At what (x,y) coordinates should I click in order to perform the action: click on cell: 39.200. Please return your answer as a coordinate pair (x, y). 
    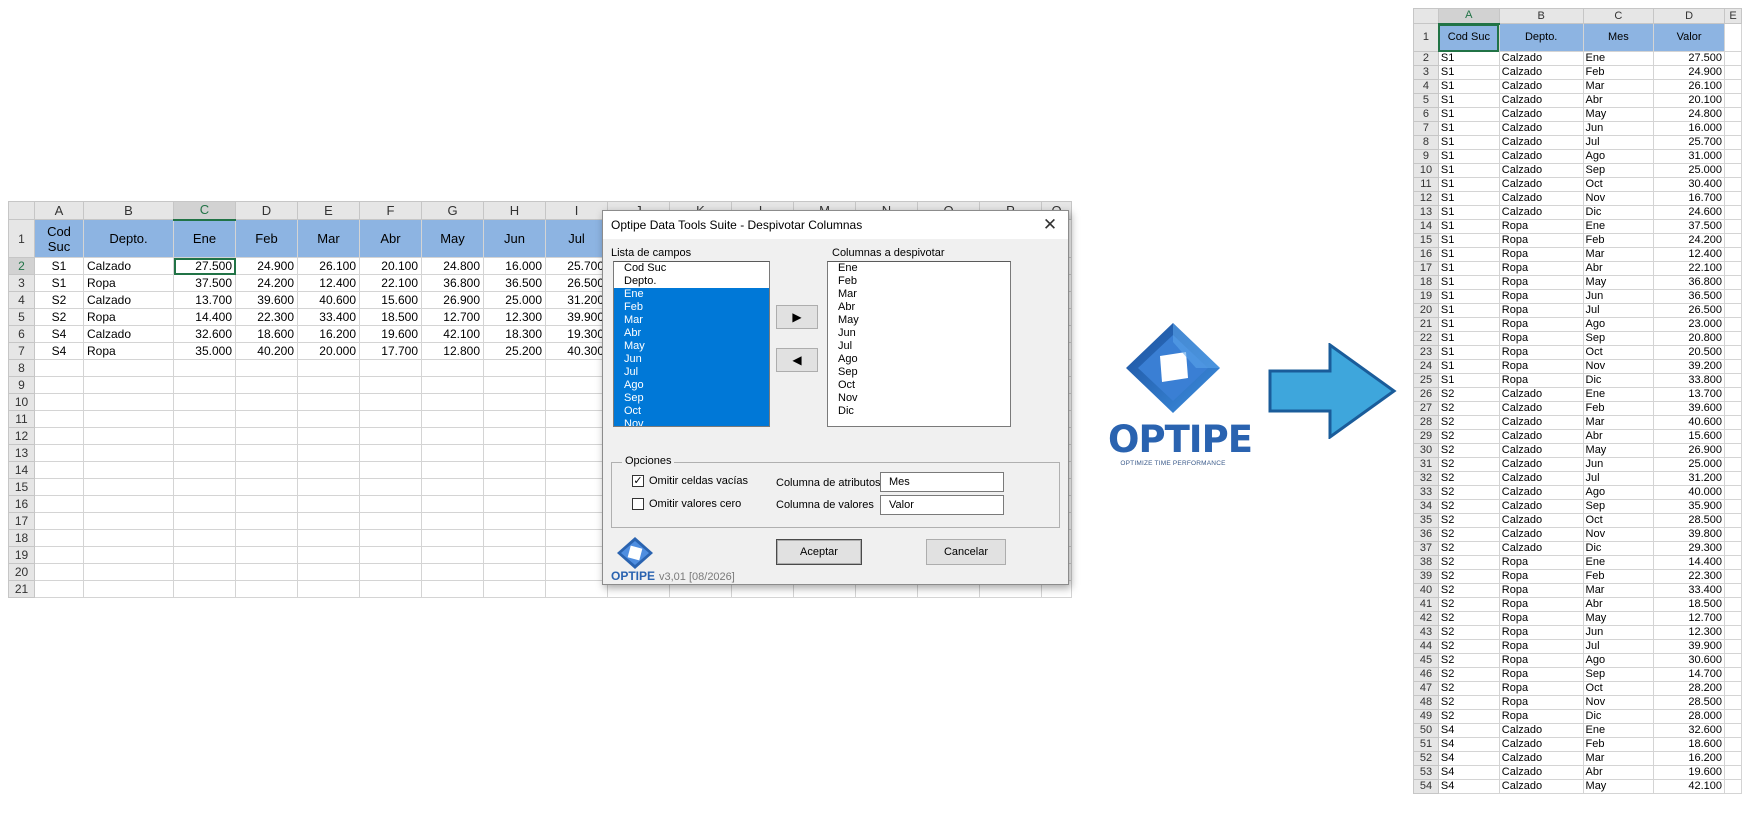
    Looking at the image, I should click on (1689, 366).